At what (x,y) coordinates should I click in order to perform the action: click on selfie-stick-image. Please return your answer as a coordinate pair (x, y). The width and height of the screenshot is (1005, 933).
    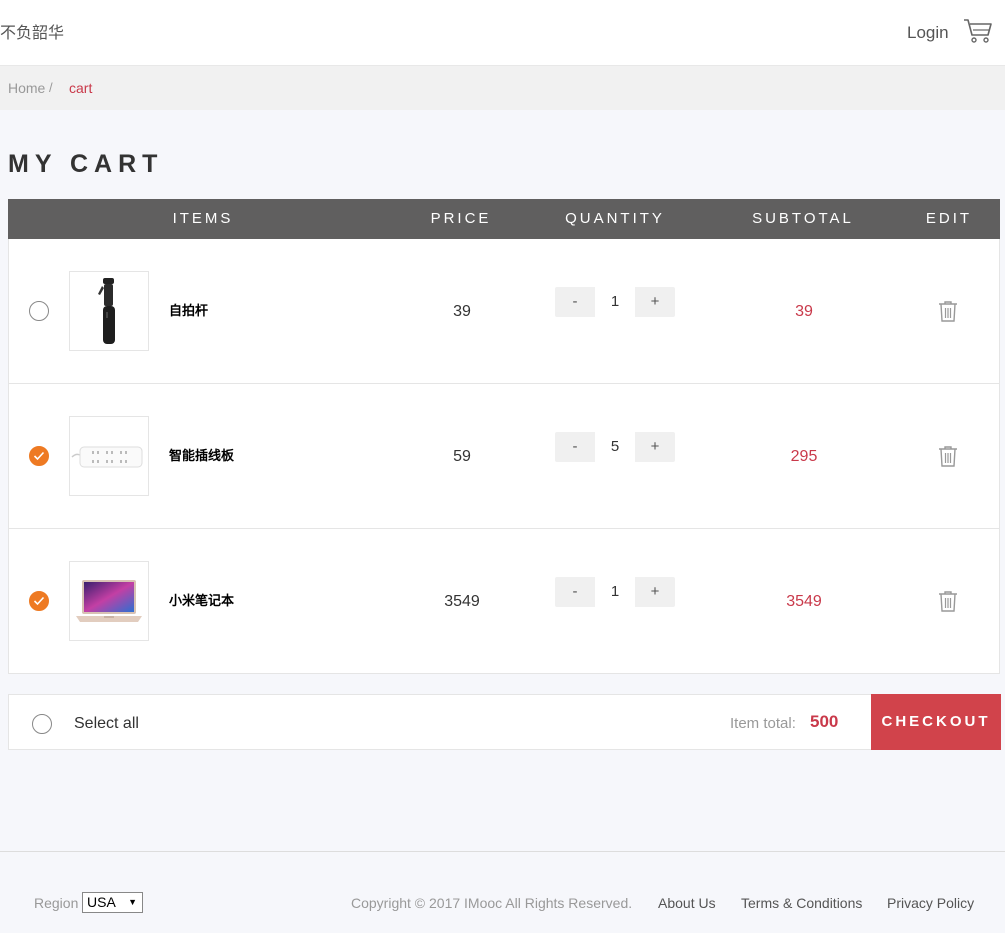
    Looking at the image, I should click on (109, 311).